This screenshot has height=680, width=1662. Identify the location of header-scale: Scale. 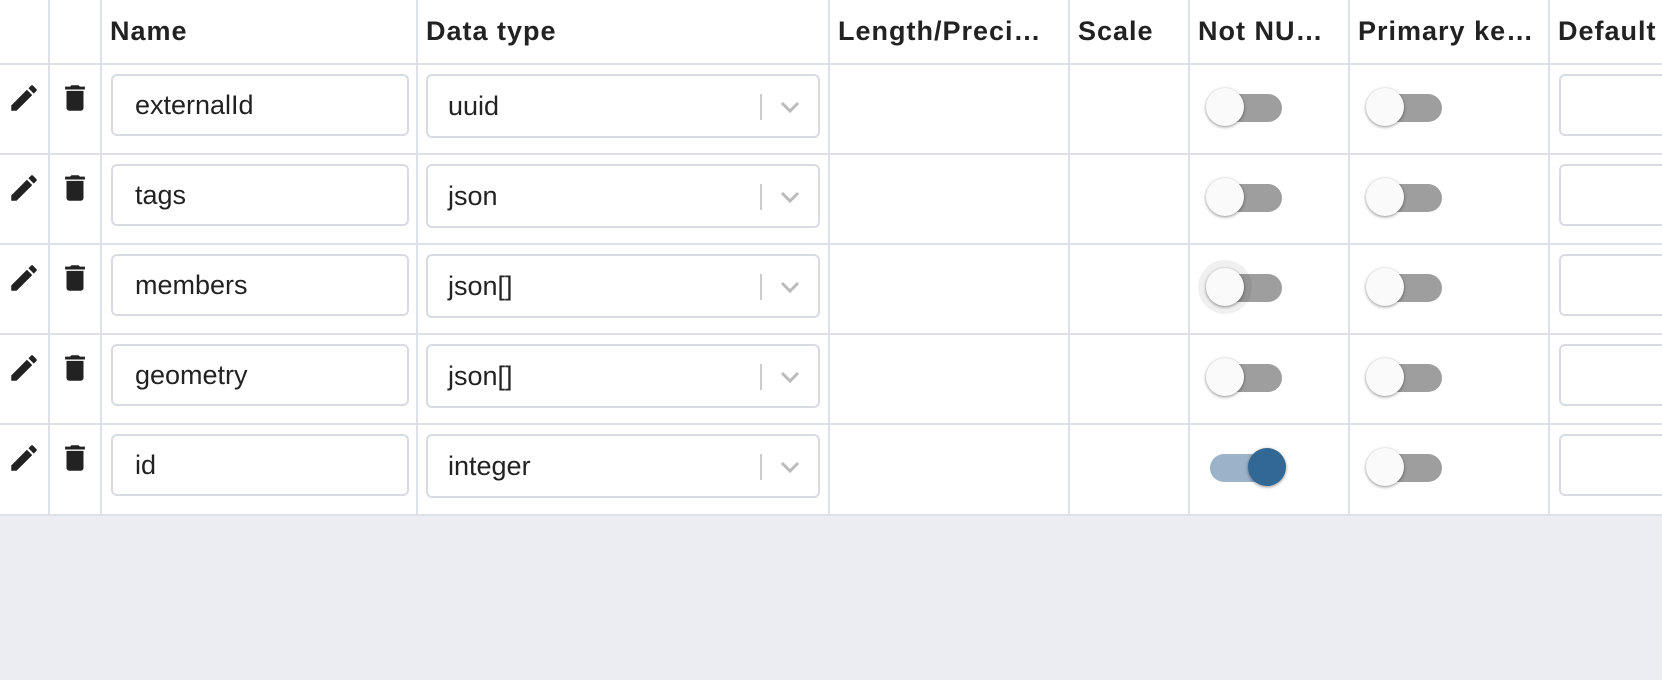
(1129, 32).